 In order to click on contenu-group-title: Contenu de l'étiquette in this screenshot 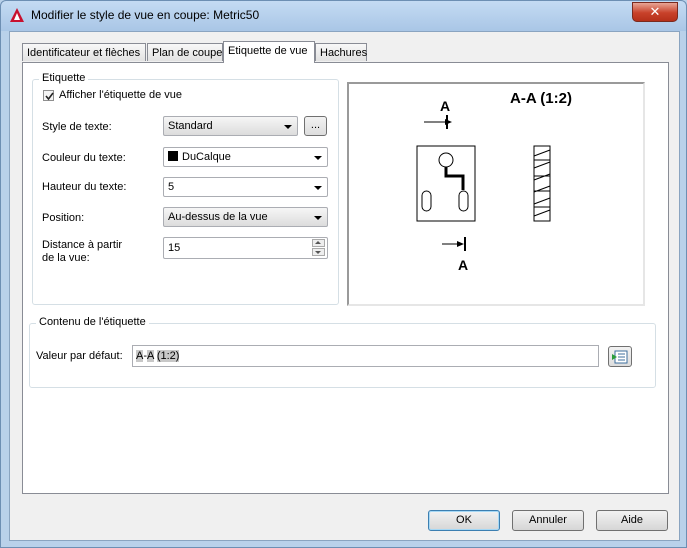, I will do `click(92, 322)`.